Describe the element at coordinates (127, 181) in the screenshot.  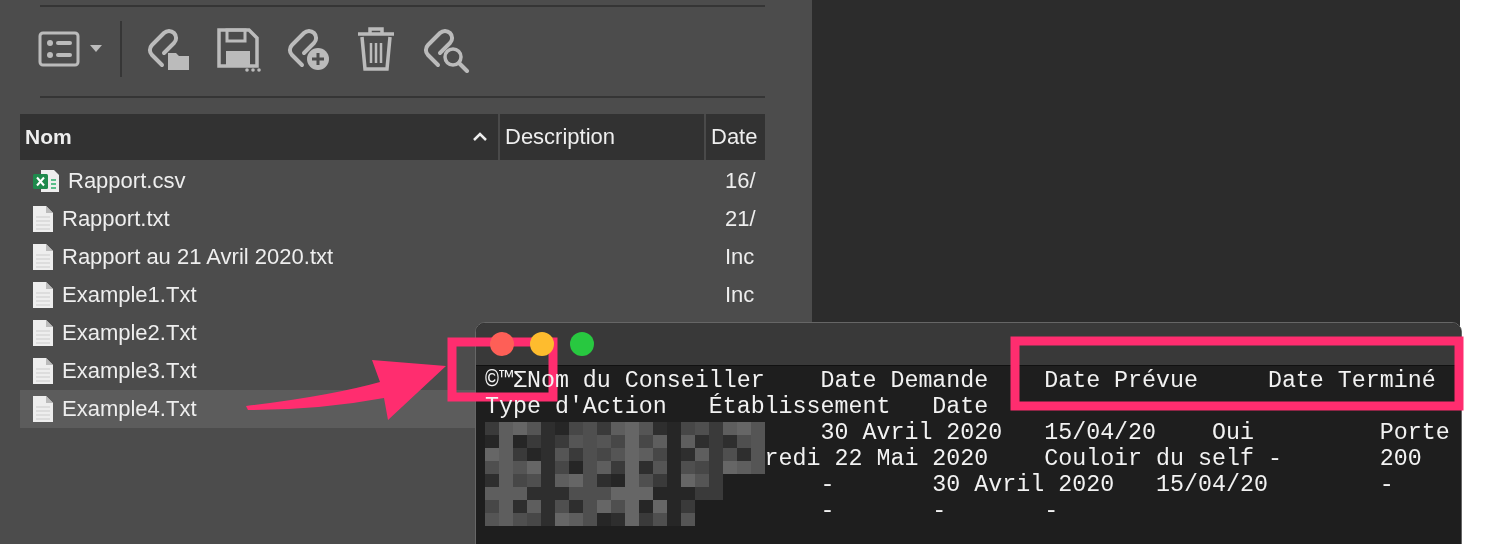
I see `file-name: Rapport.csv` at that location.